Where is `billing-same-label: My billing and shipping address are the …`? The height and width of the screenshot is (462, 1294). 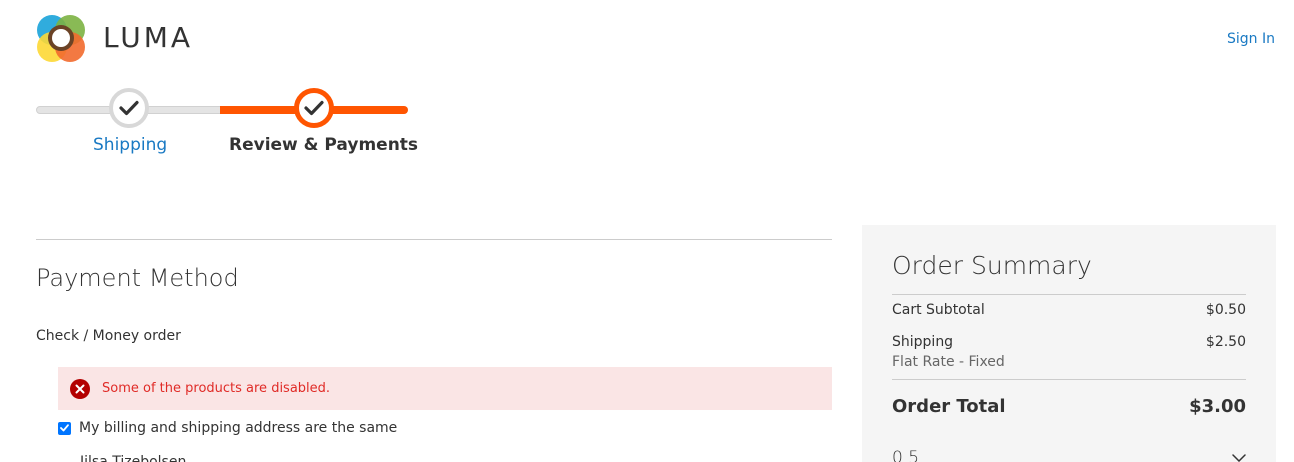
billing-same-label: My billing and shipping address are the … is located at coordinates (238, 428).